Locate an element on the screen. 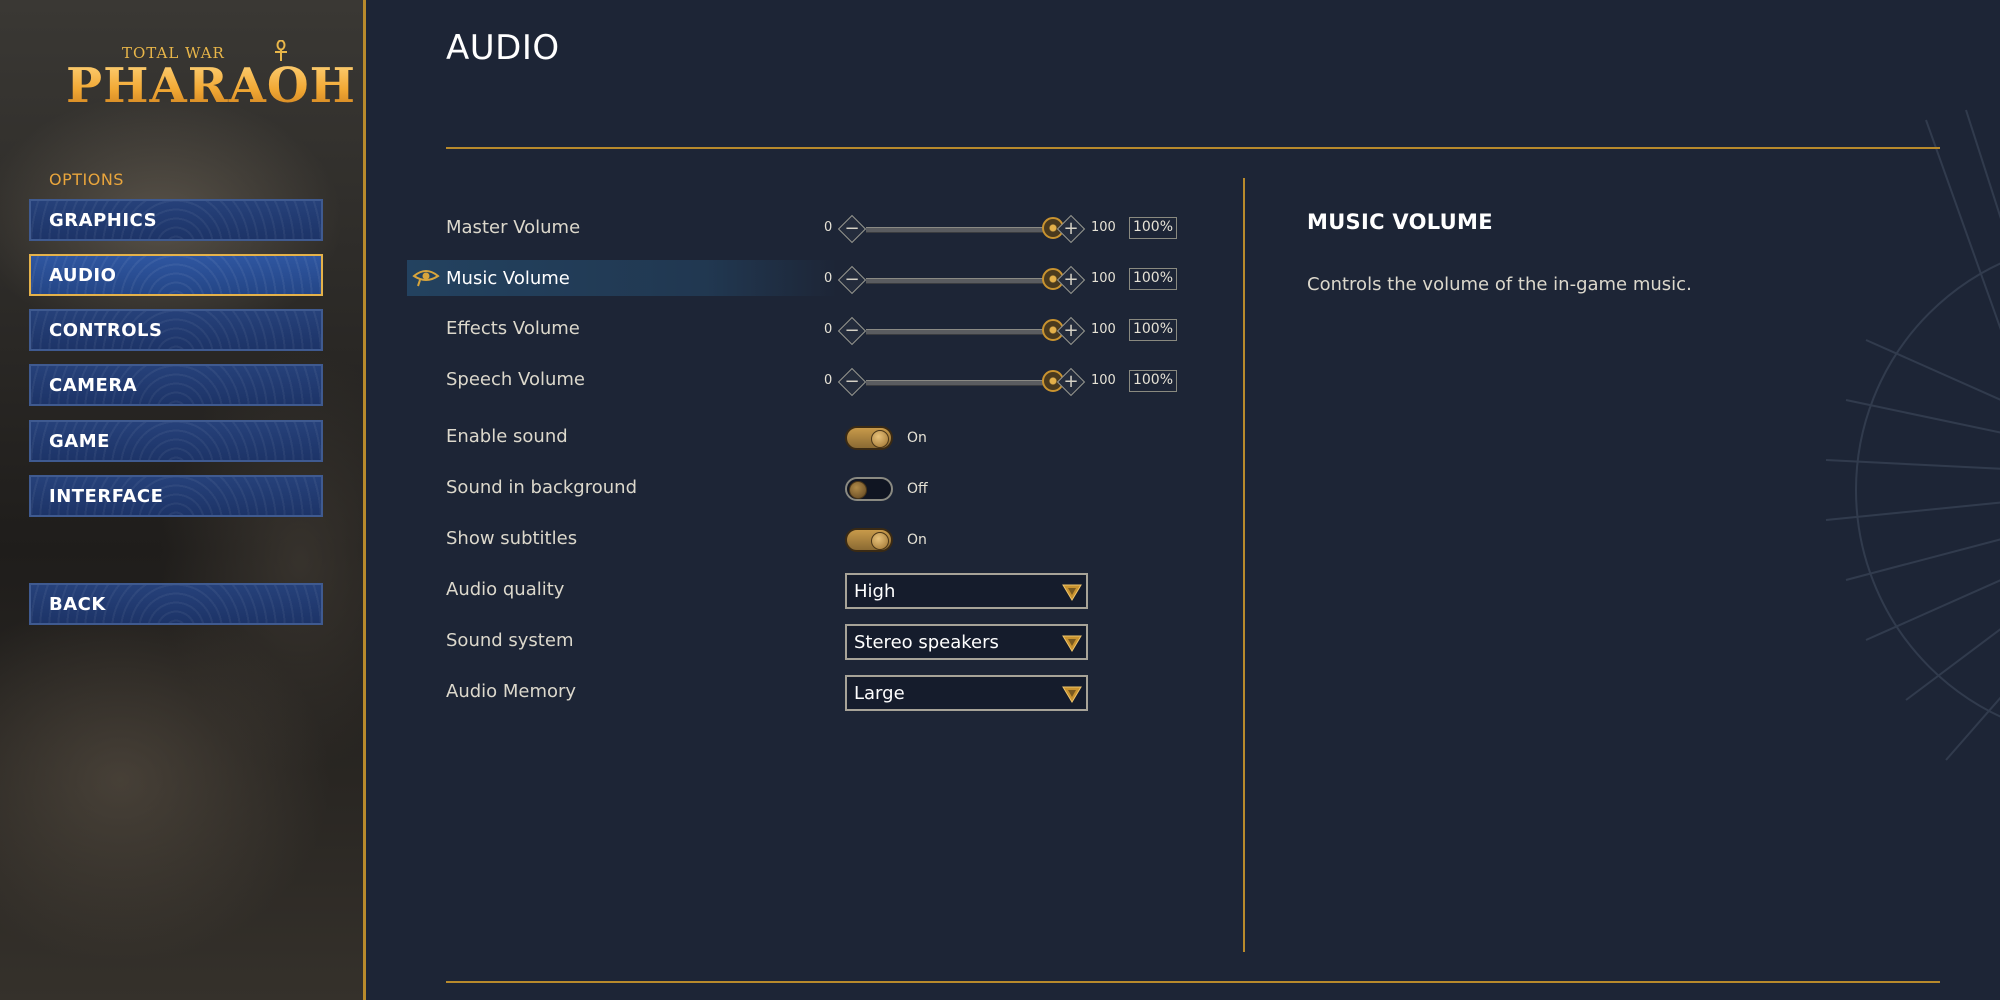 Image resolution: width=2000 pixels, height=1000 pixels. footer-divider is located at coordinates (1193, 982).